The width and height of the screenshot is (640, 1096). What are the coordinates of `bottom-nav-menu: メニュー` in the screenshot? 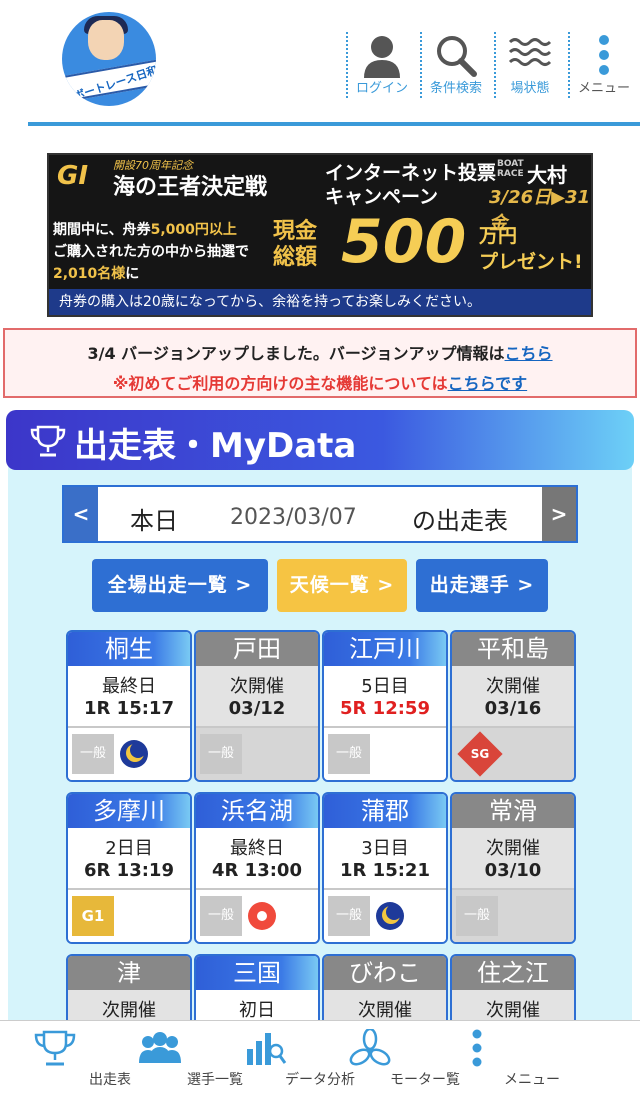 It's located at (491, 1058).